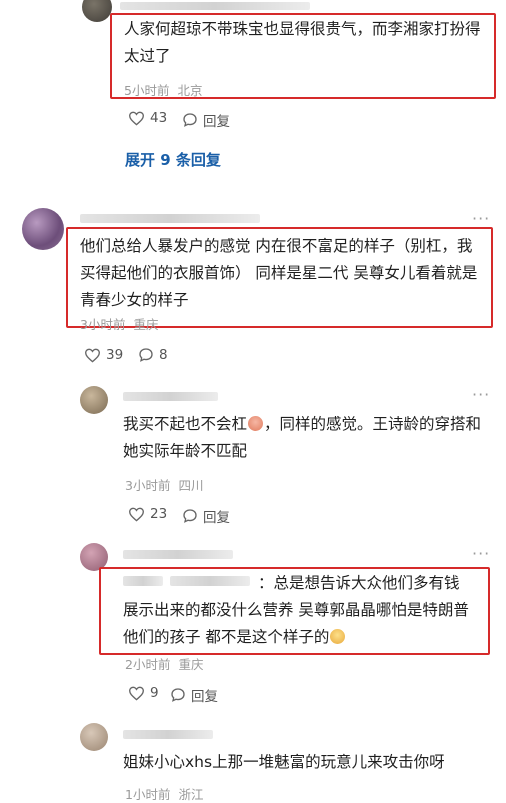 The image size is (506, 803). Describe the element at coordinates (159, 514) in the screenshot. I see `like-count: 23` at that location.